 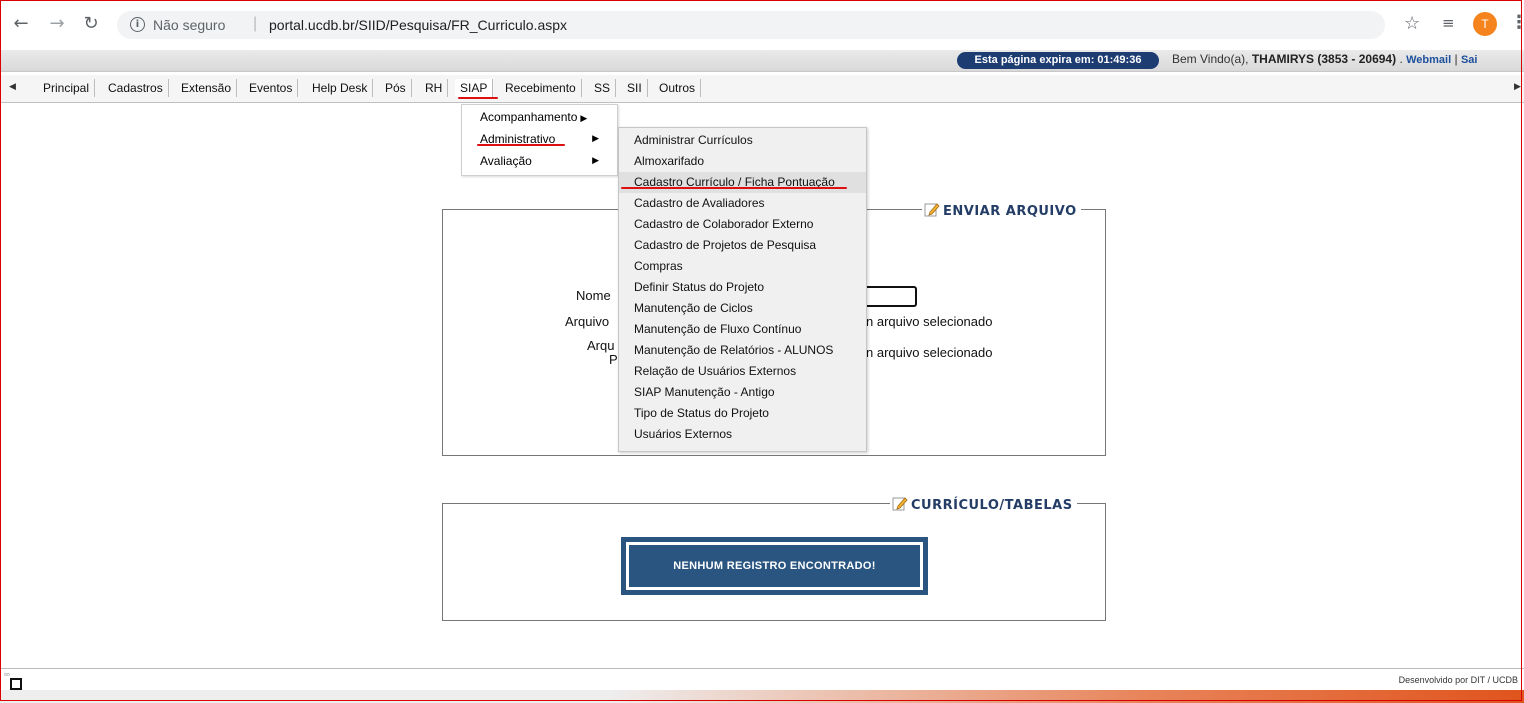 I want to click on footer-credit: Desenvolvido por DIT / UCDB, so click(x=1458, y=680).